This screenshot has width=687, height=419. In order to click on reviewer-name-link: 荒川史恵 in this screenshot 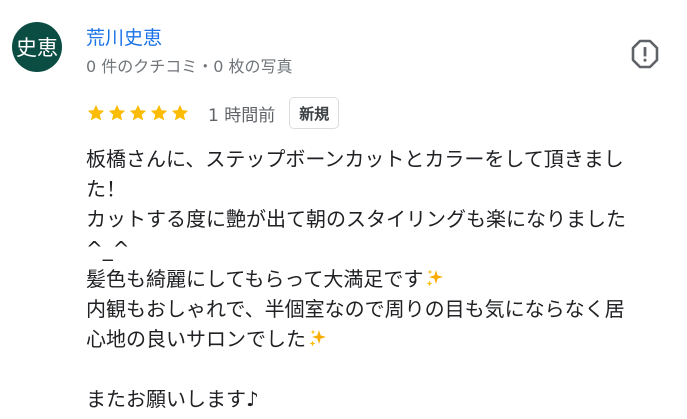, I will do `click(124, 36)`.